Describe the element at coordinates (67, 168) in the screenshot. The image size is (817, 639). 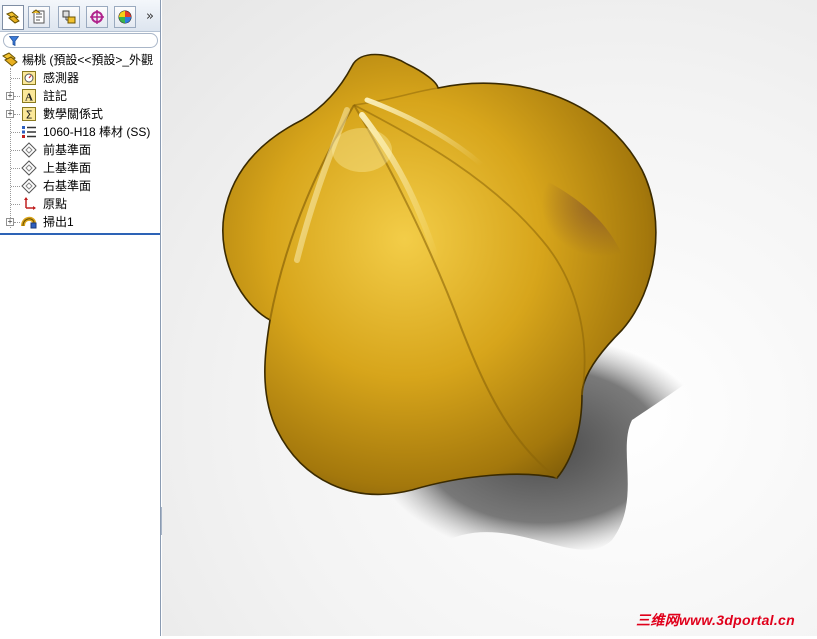
I see `tree-item-label: 上基準面` at that location.